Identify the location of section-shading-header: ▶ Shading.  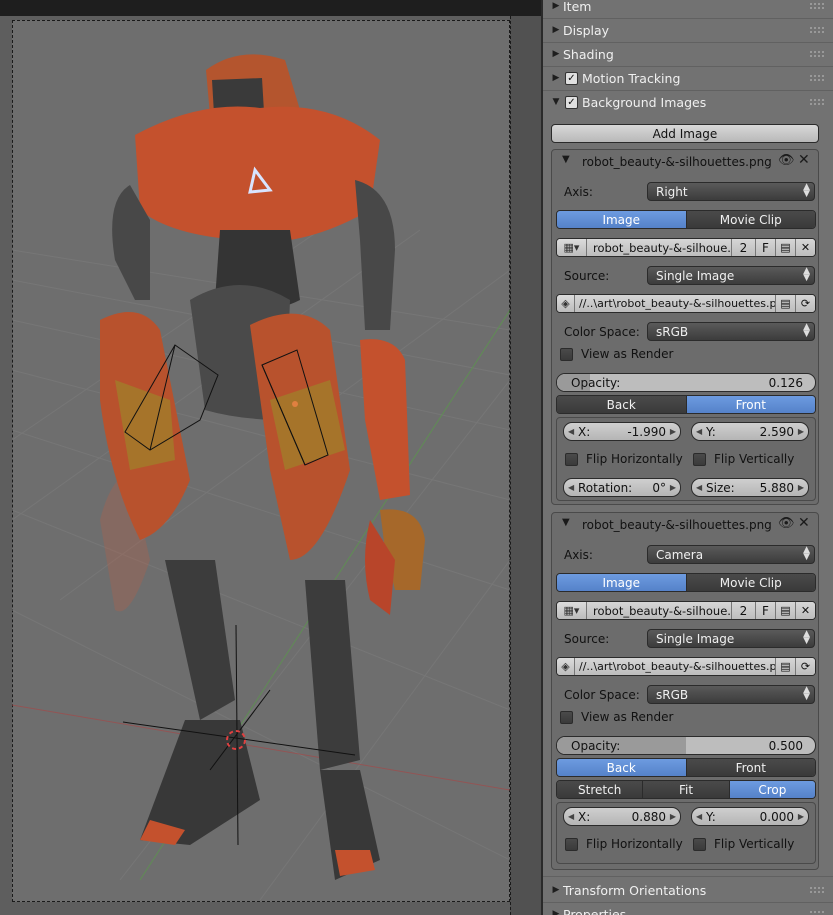
(689, 54).